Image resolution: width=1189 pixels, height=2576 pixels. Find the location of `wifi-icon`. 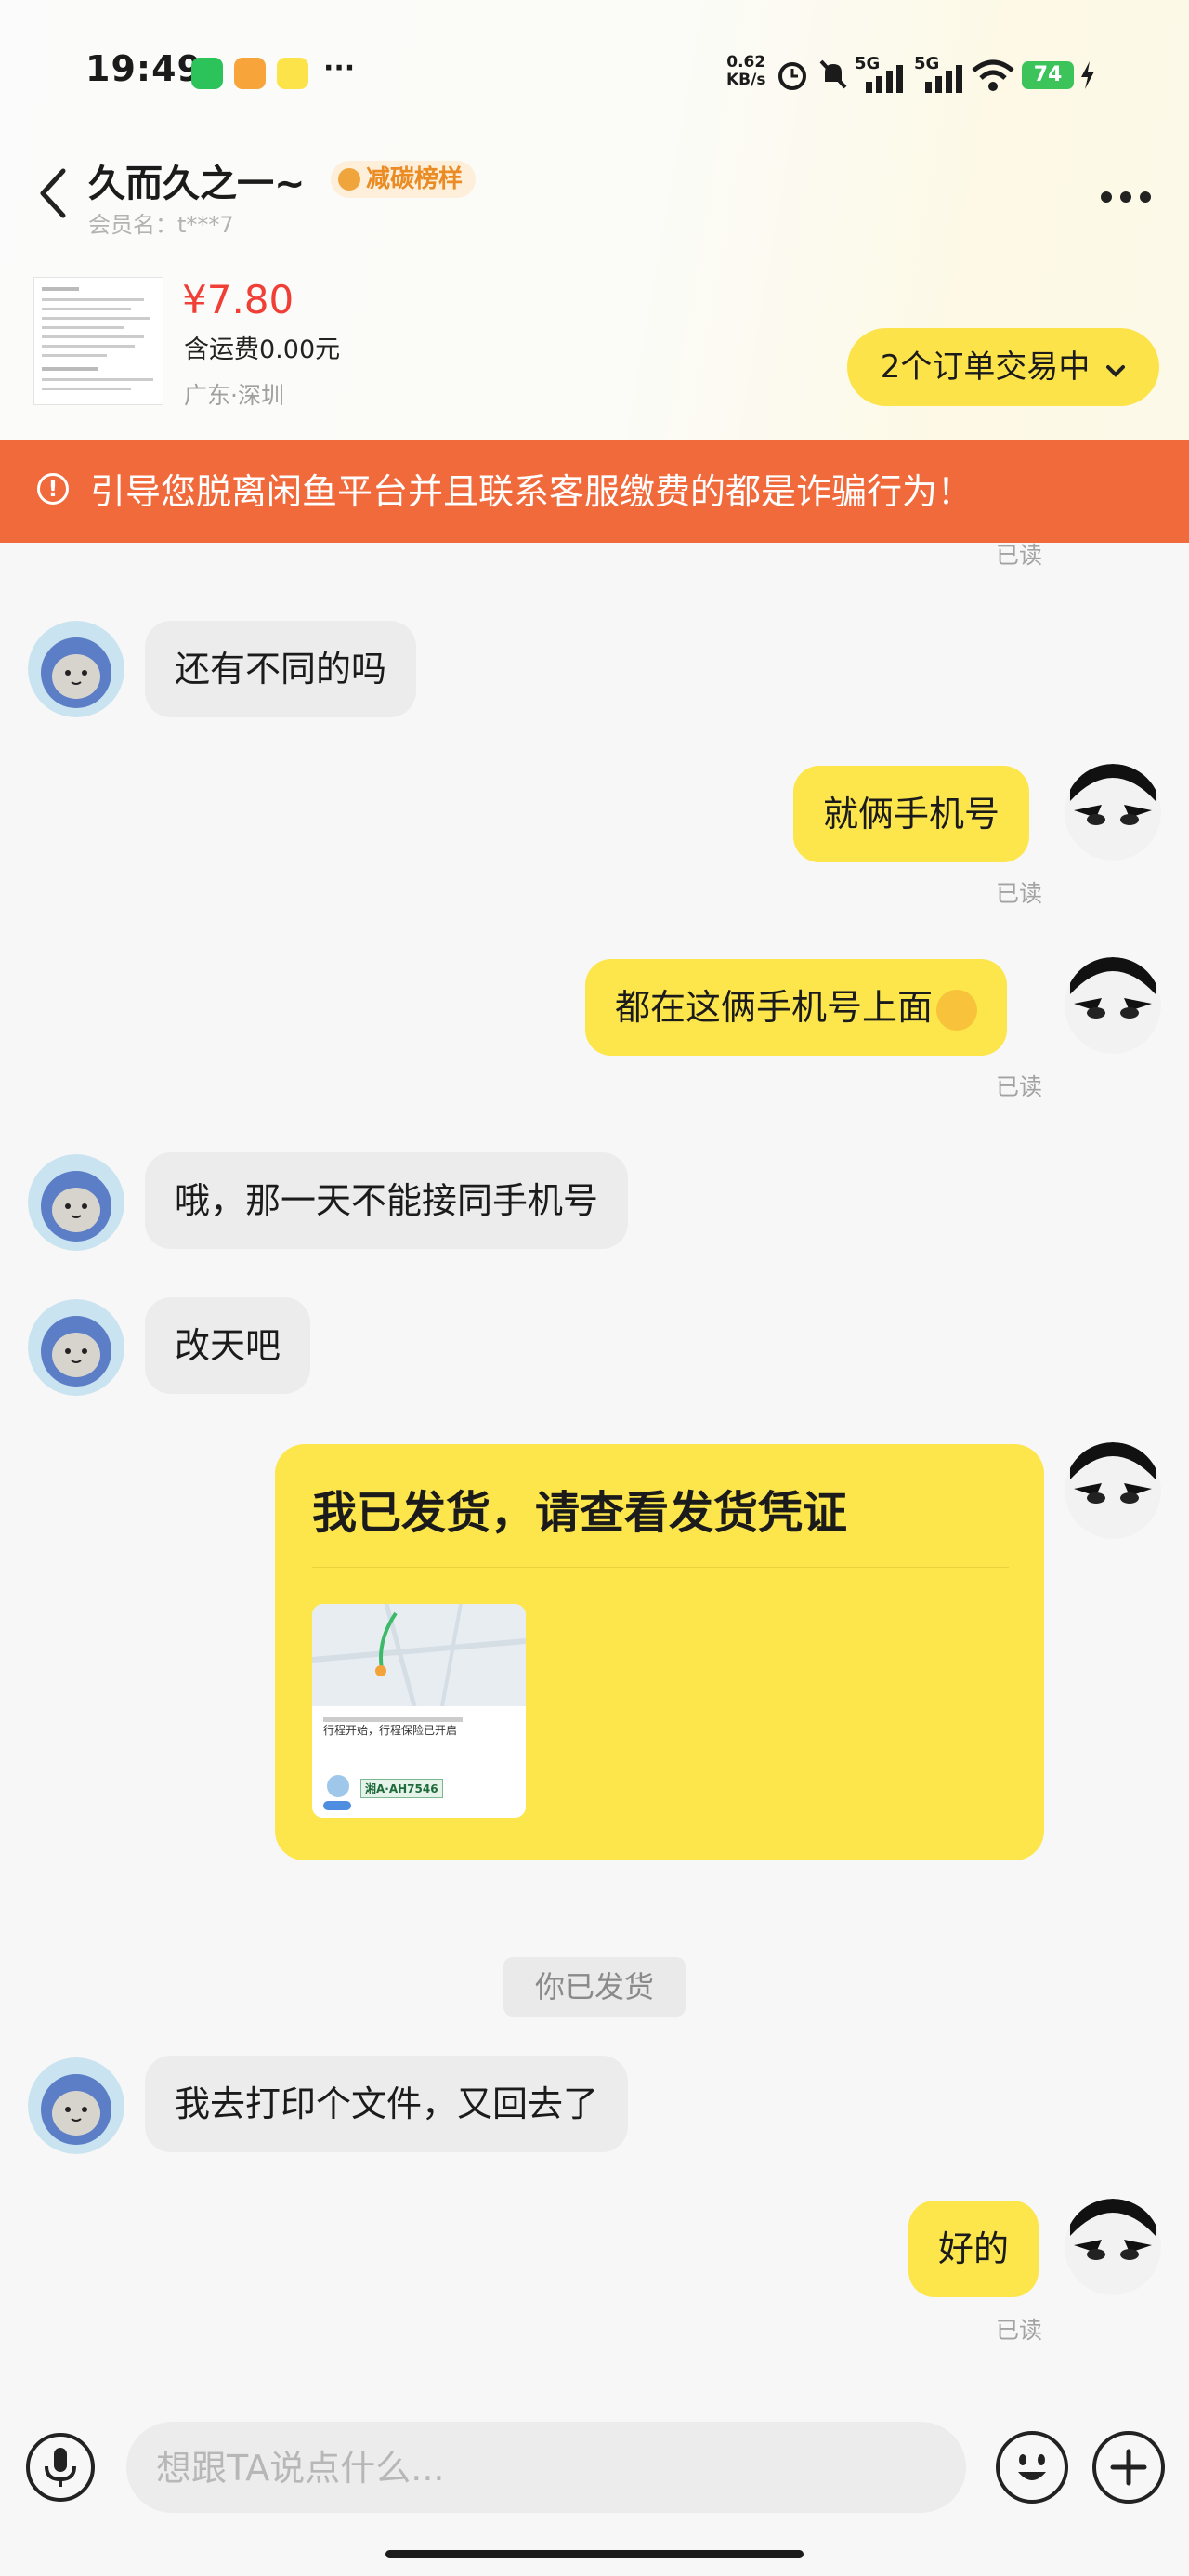

wifi-icon is located at coordinates (993, 75).